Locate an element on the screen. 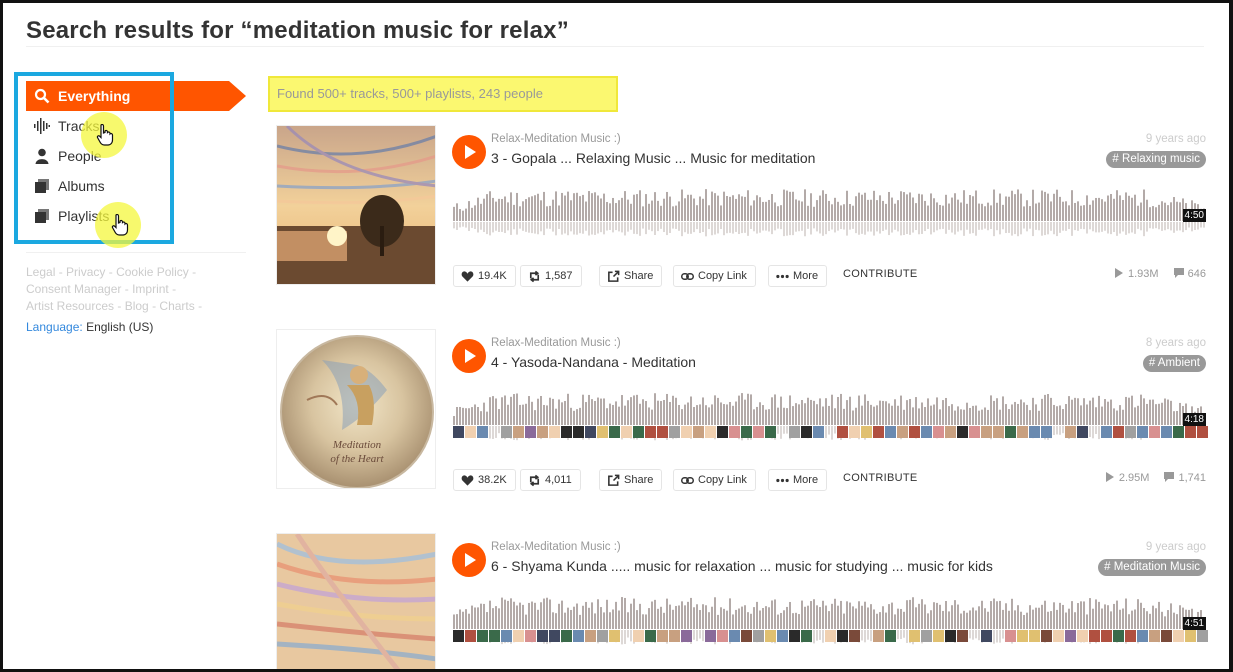 The image size is (1233, 672). like-button: 19.4K is located at coordinates (484, 276).